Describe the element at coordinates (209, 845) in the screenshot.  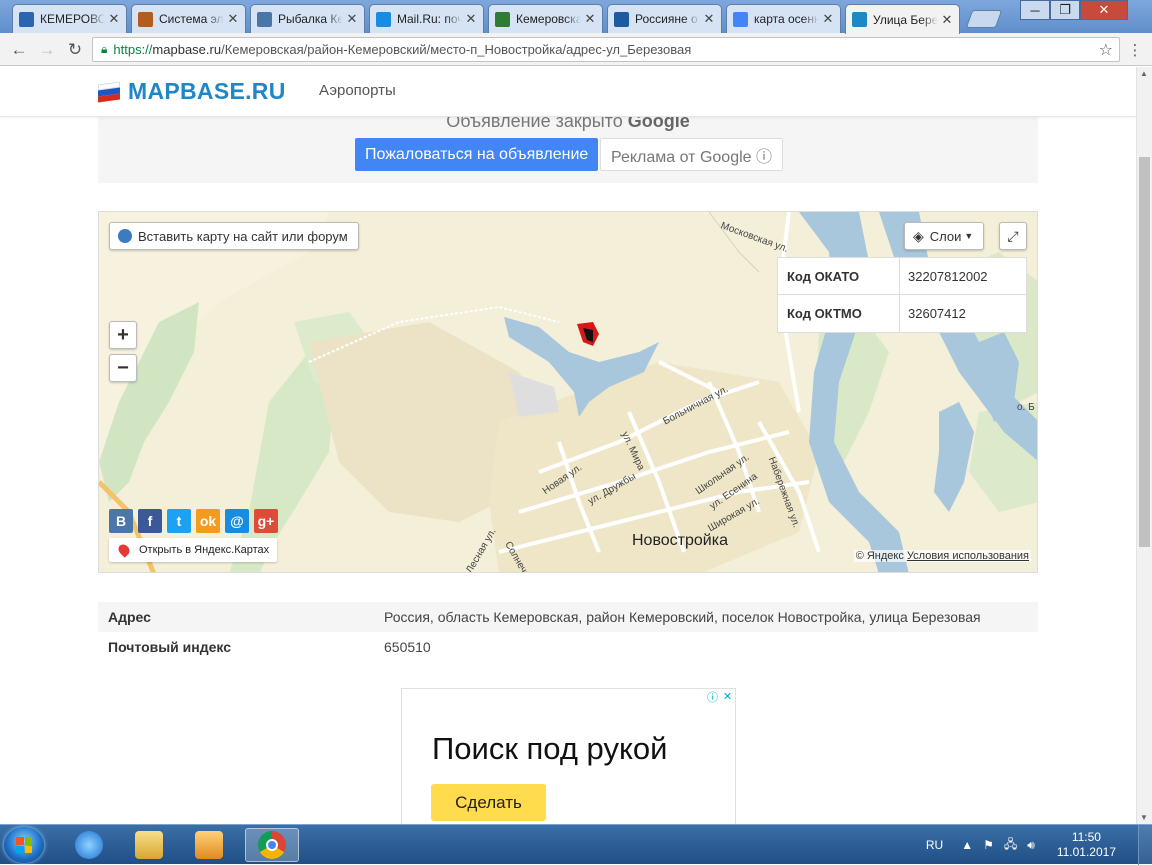
I see `taskbar-media-player-icon` at that location.